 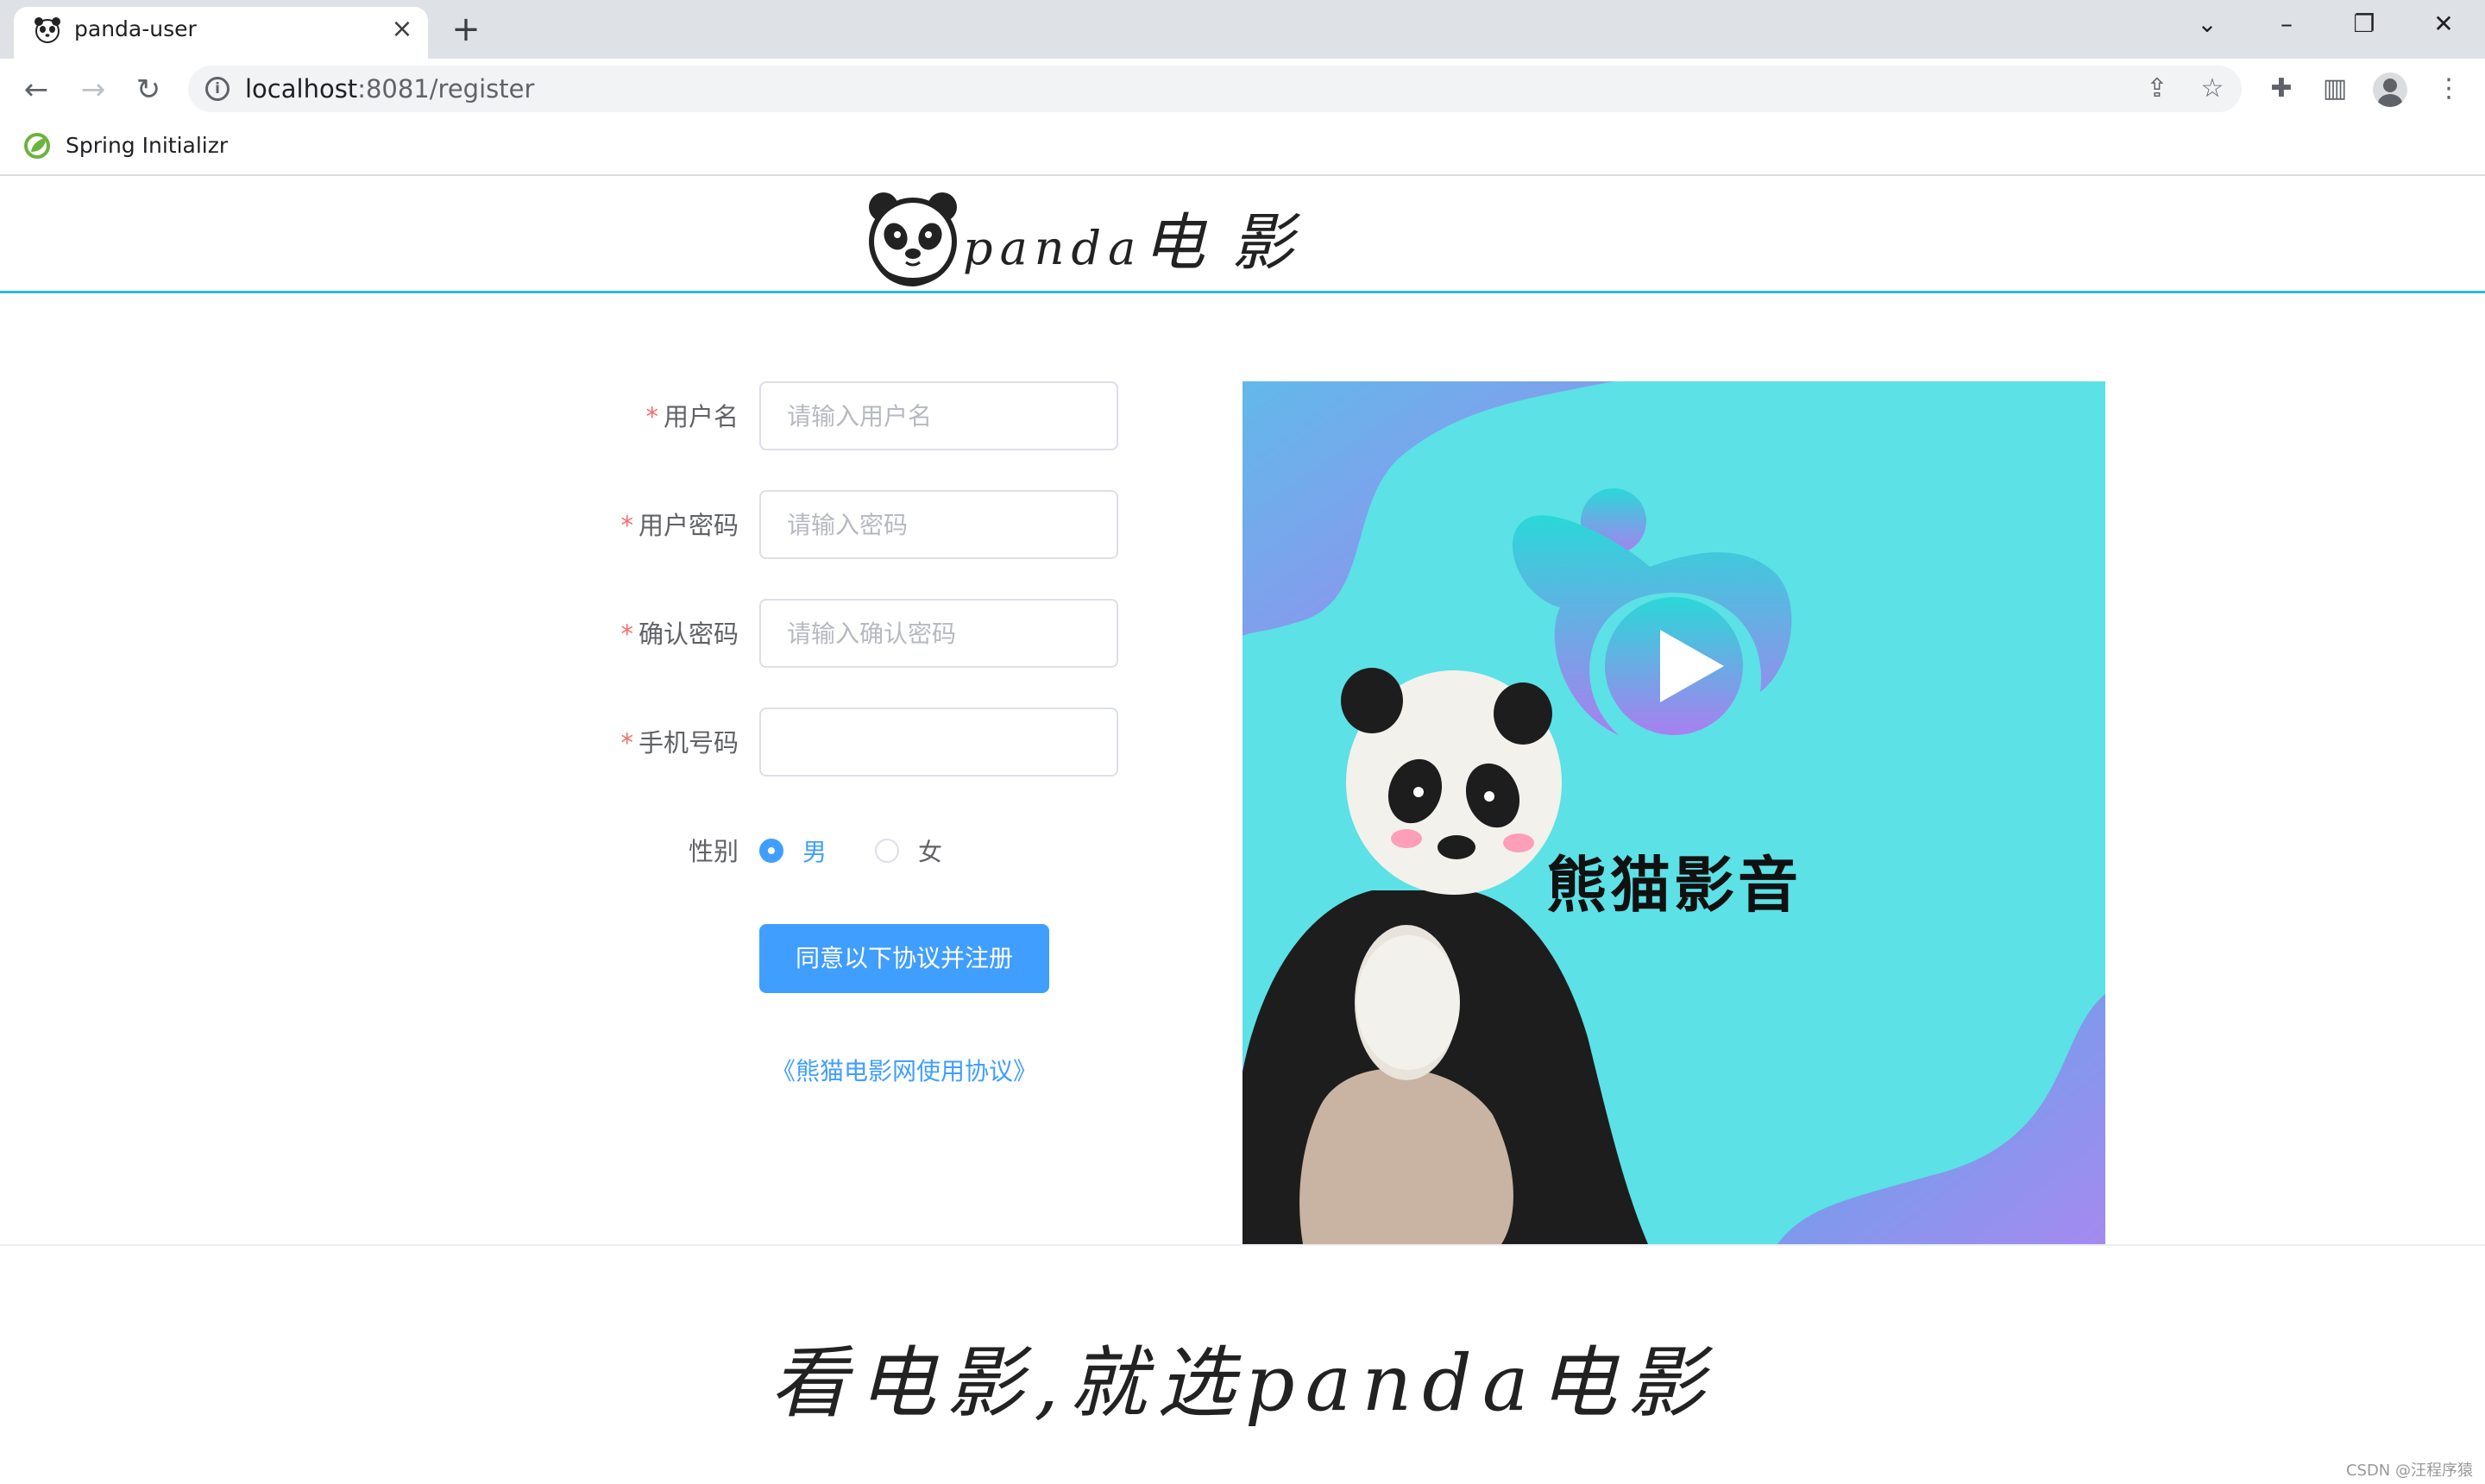 I want to click on watermark-text: CSDN @汪程序猿, so click(x=2409, y=1471).